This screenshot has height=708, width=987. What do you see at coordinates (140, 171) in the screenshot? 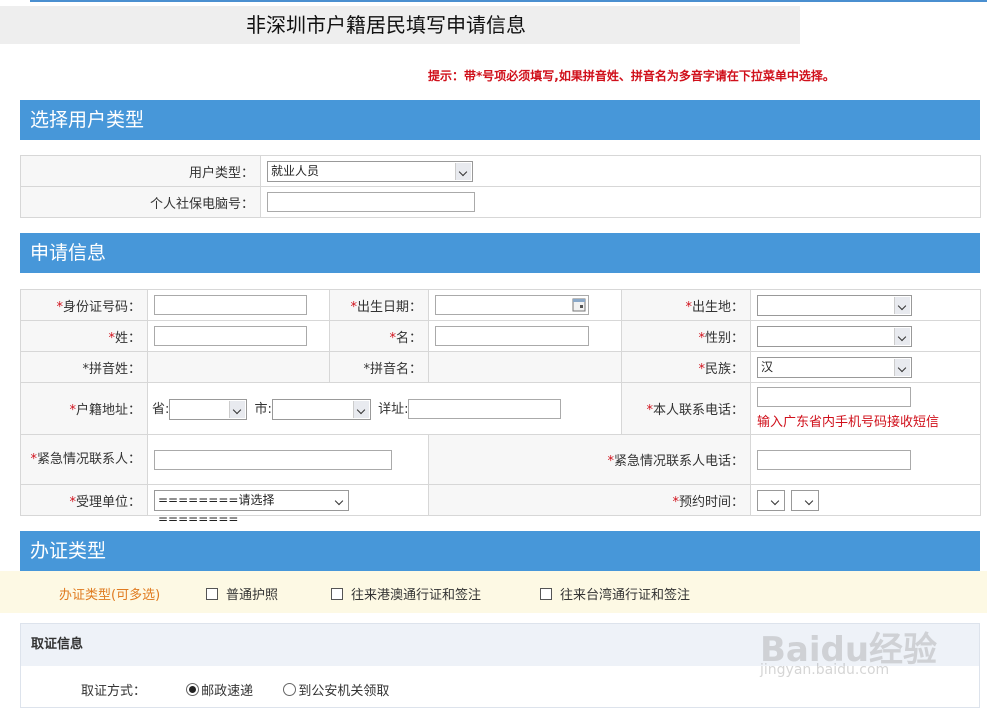
I see `user-type-label: 用户类型：` at bounding box center [140, 171].